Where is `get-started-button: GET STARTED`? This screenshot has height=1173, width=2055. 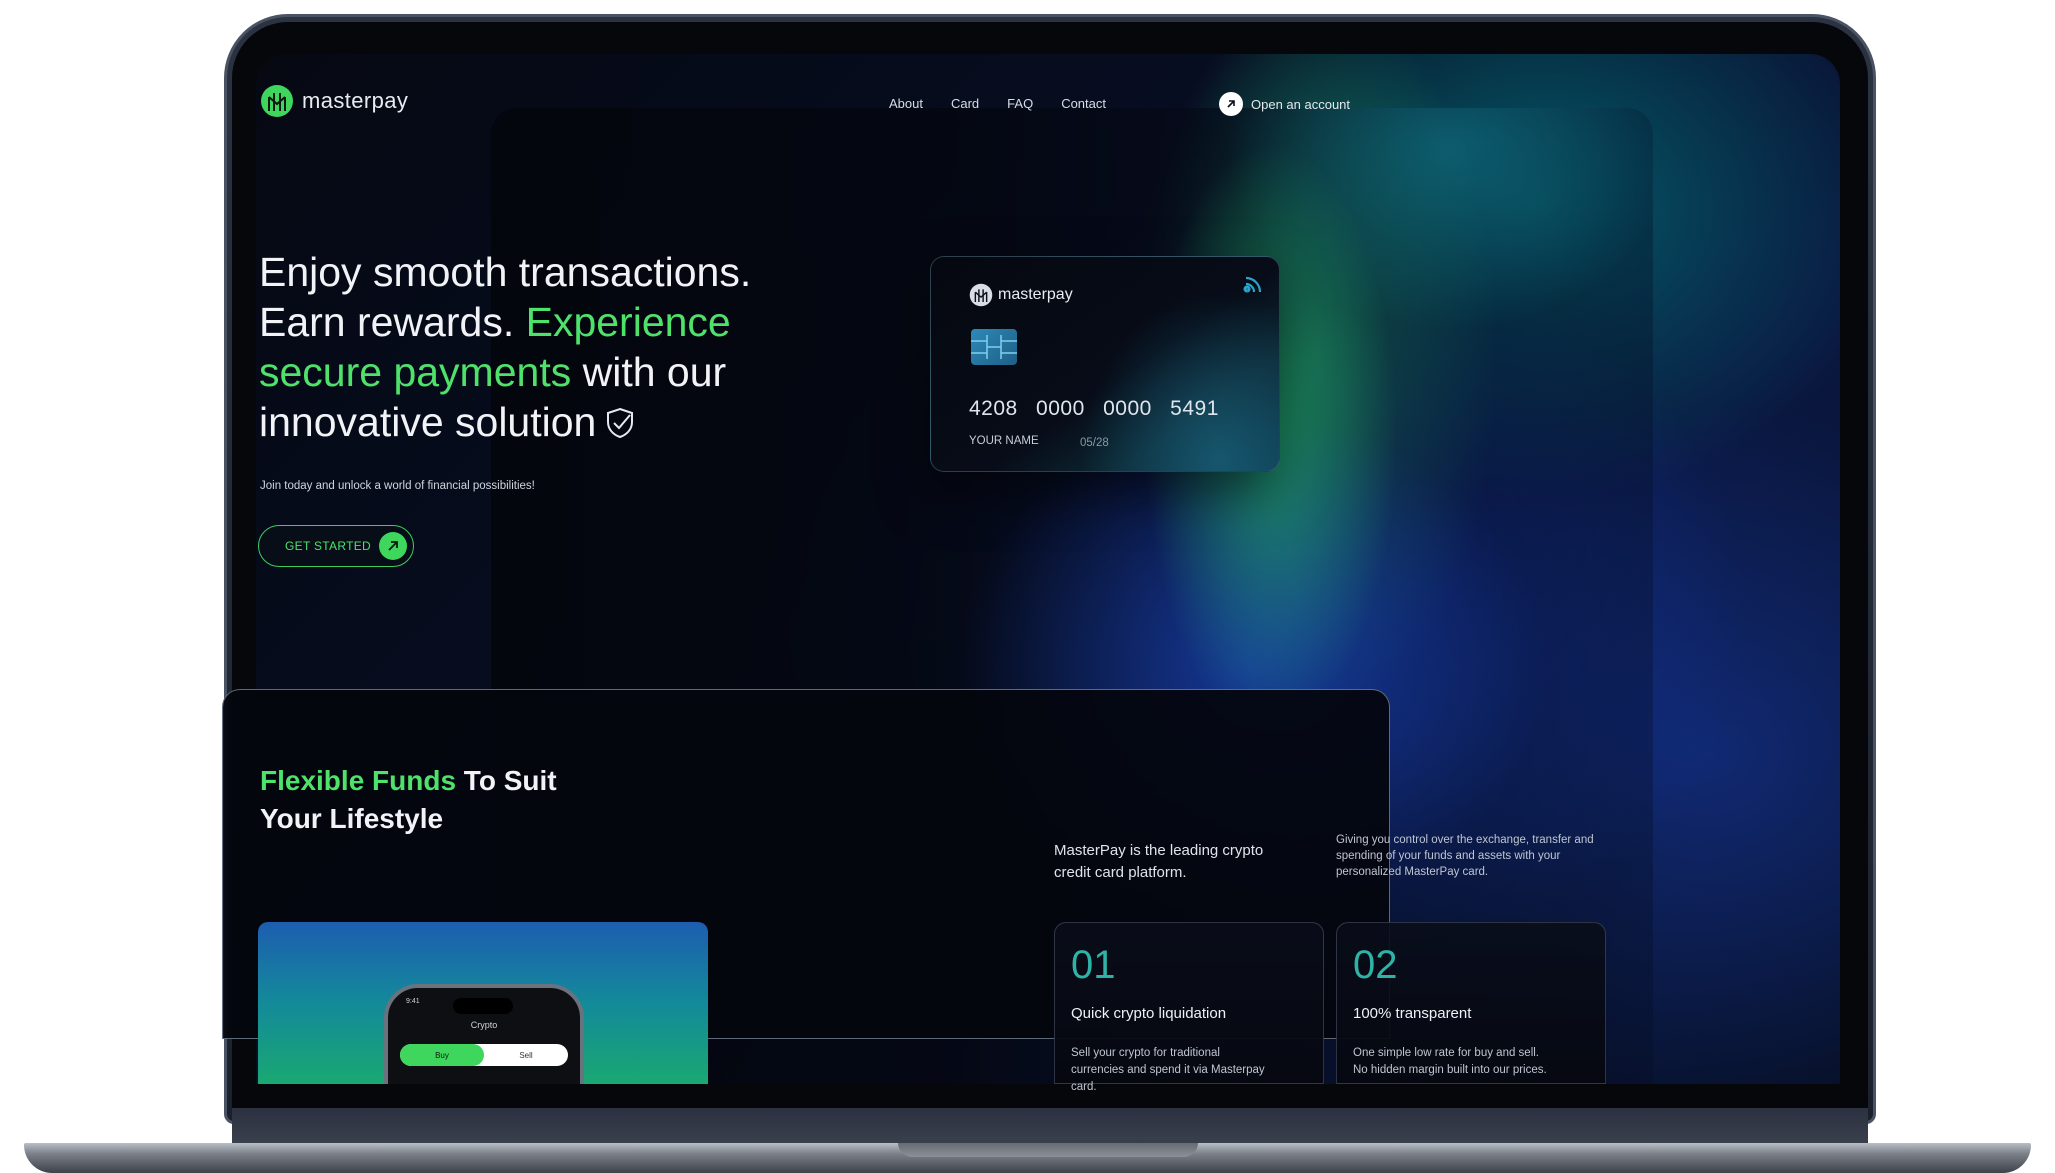
get-started-button: GET STARTED is located at coordinates (336, 546).